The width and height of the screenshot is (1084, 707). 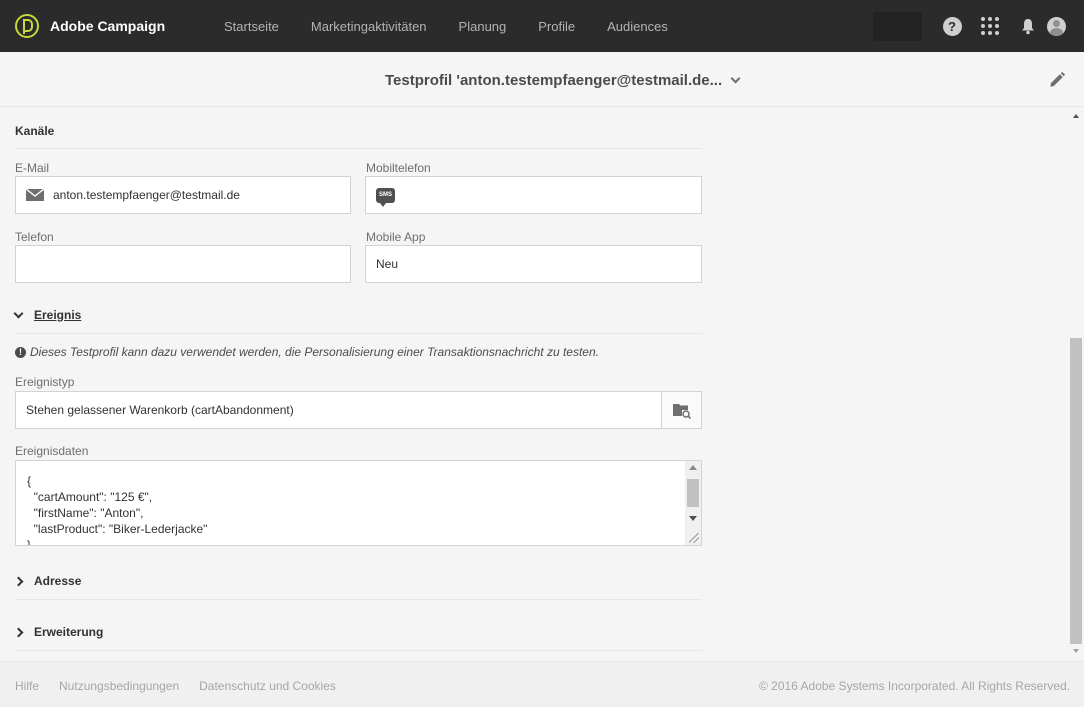 I want to click on help-icon: ?, so click(x=952, y=26).